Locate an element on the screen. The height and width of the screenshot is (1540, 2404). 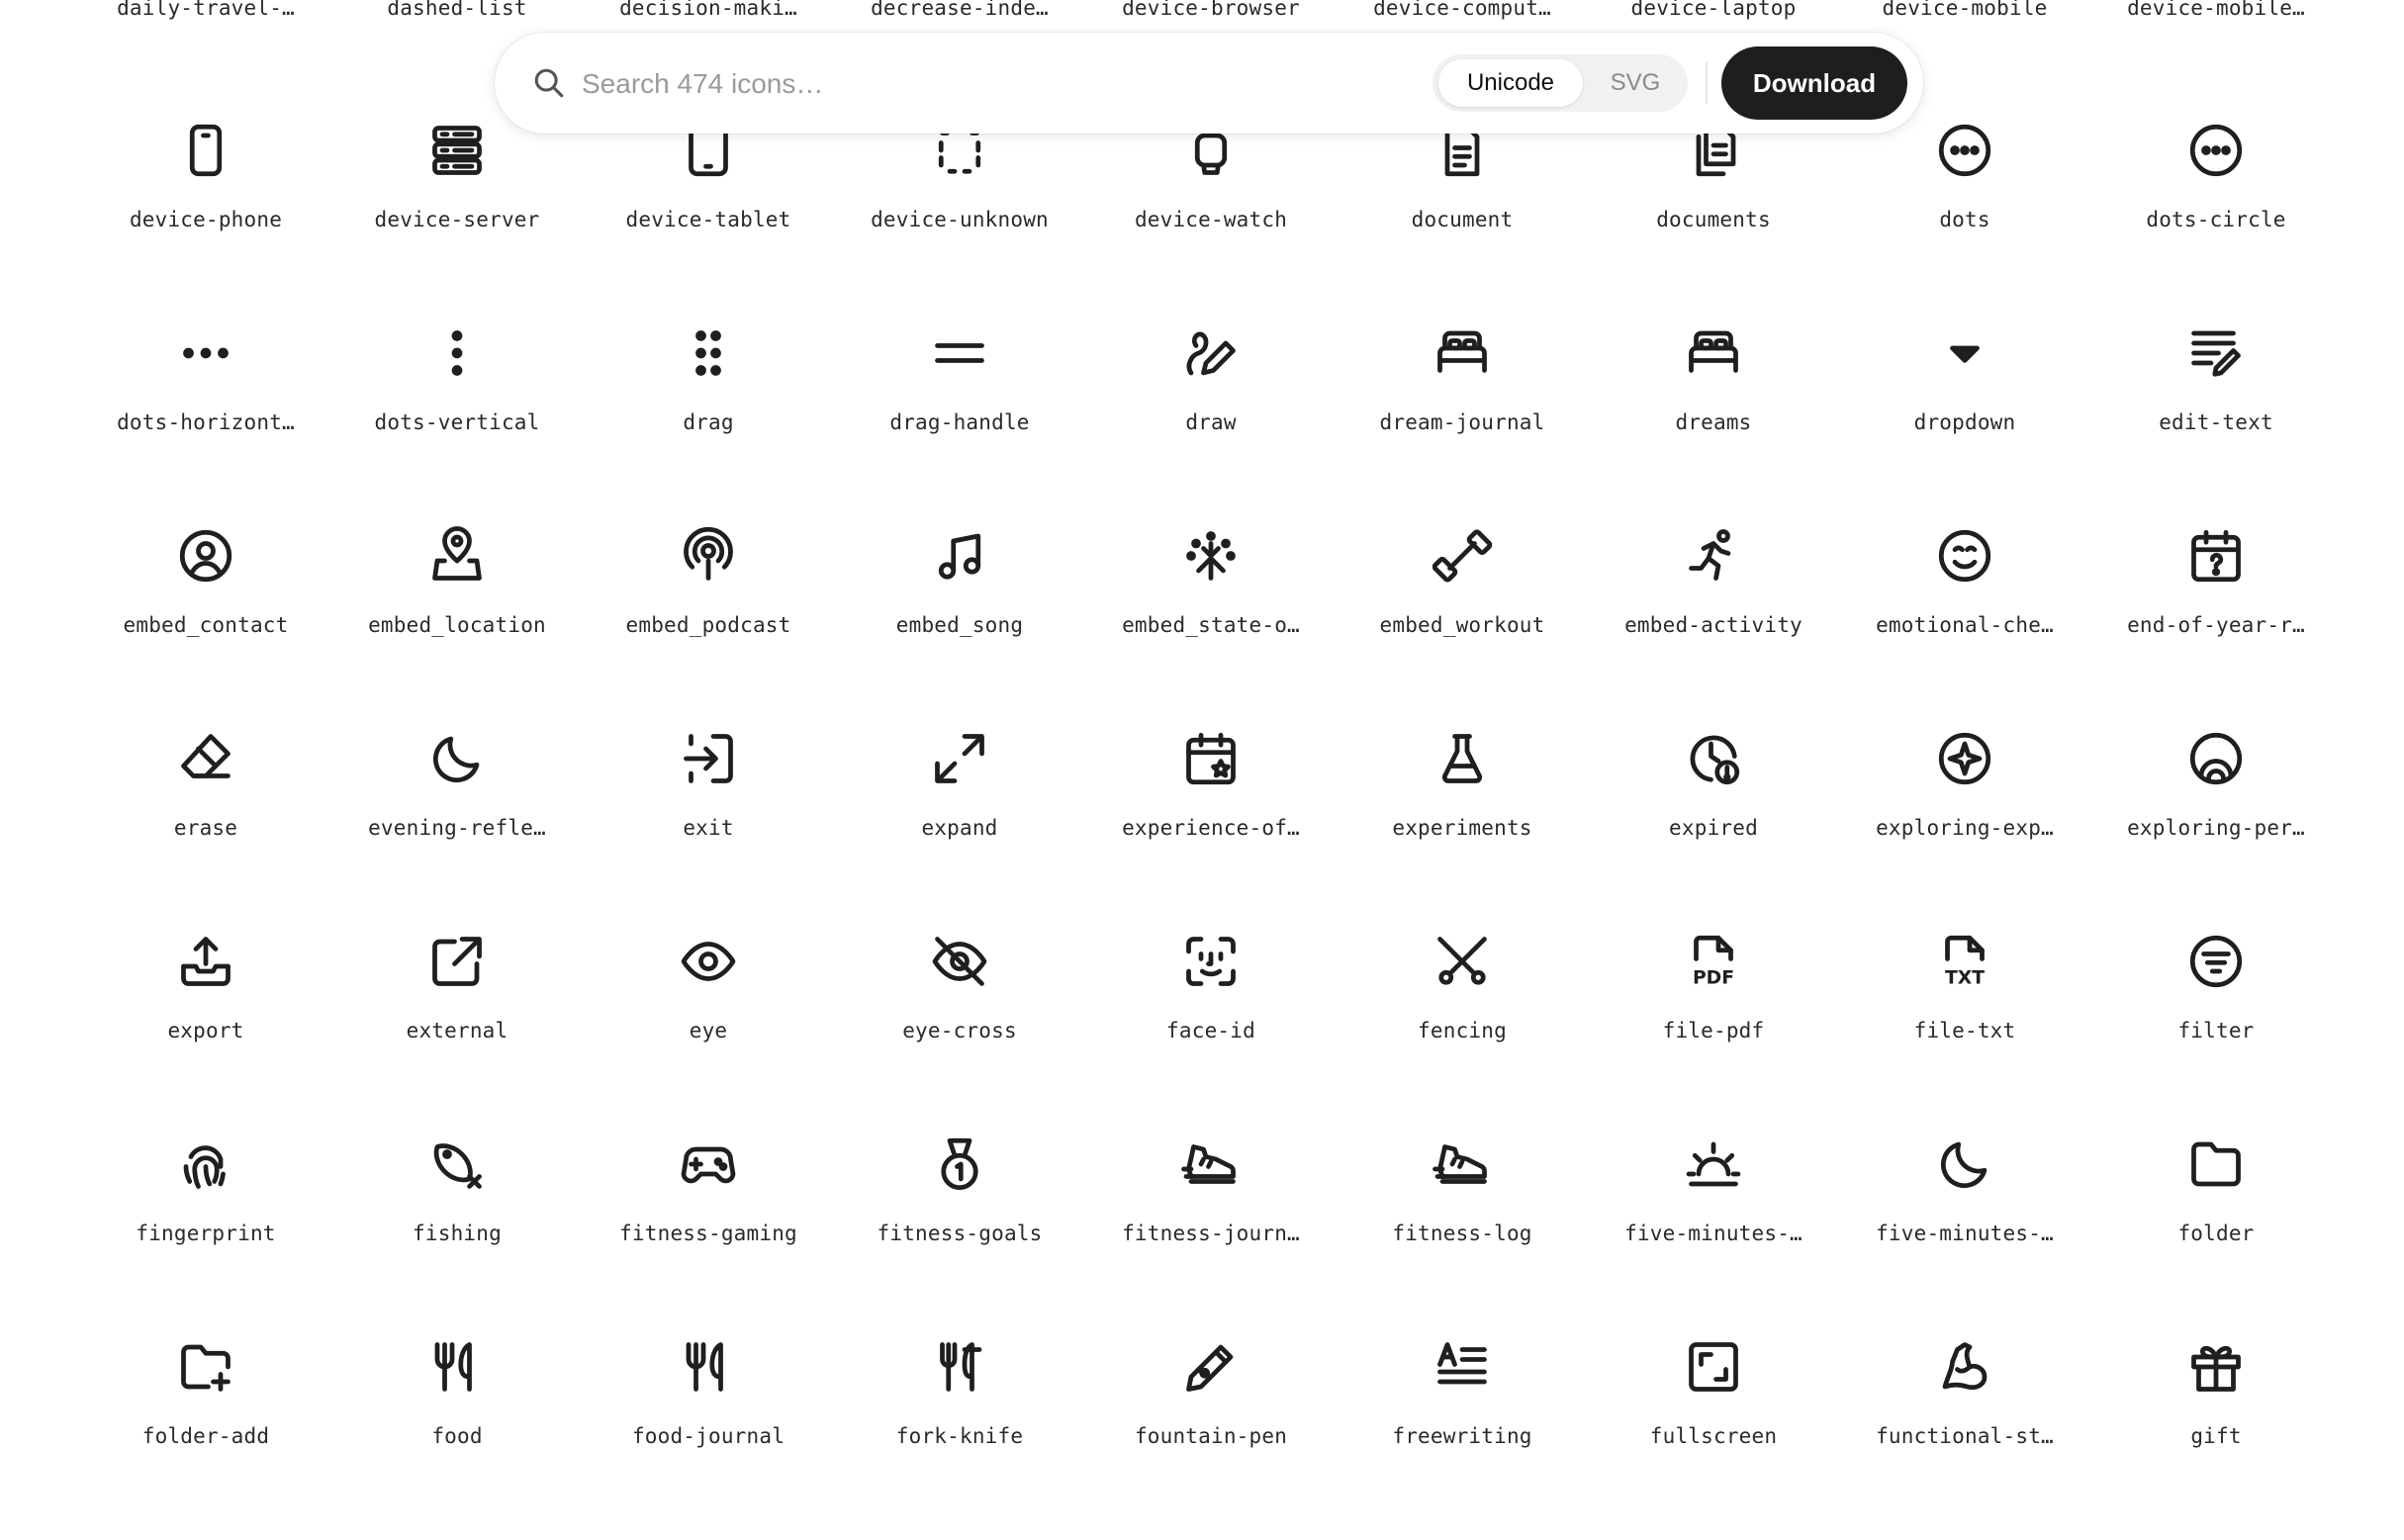
icon-card: TXT file-txt is located at coordinates (1964, 1033).